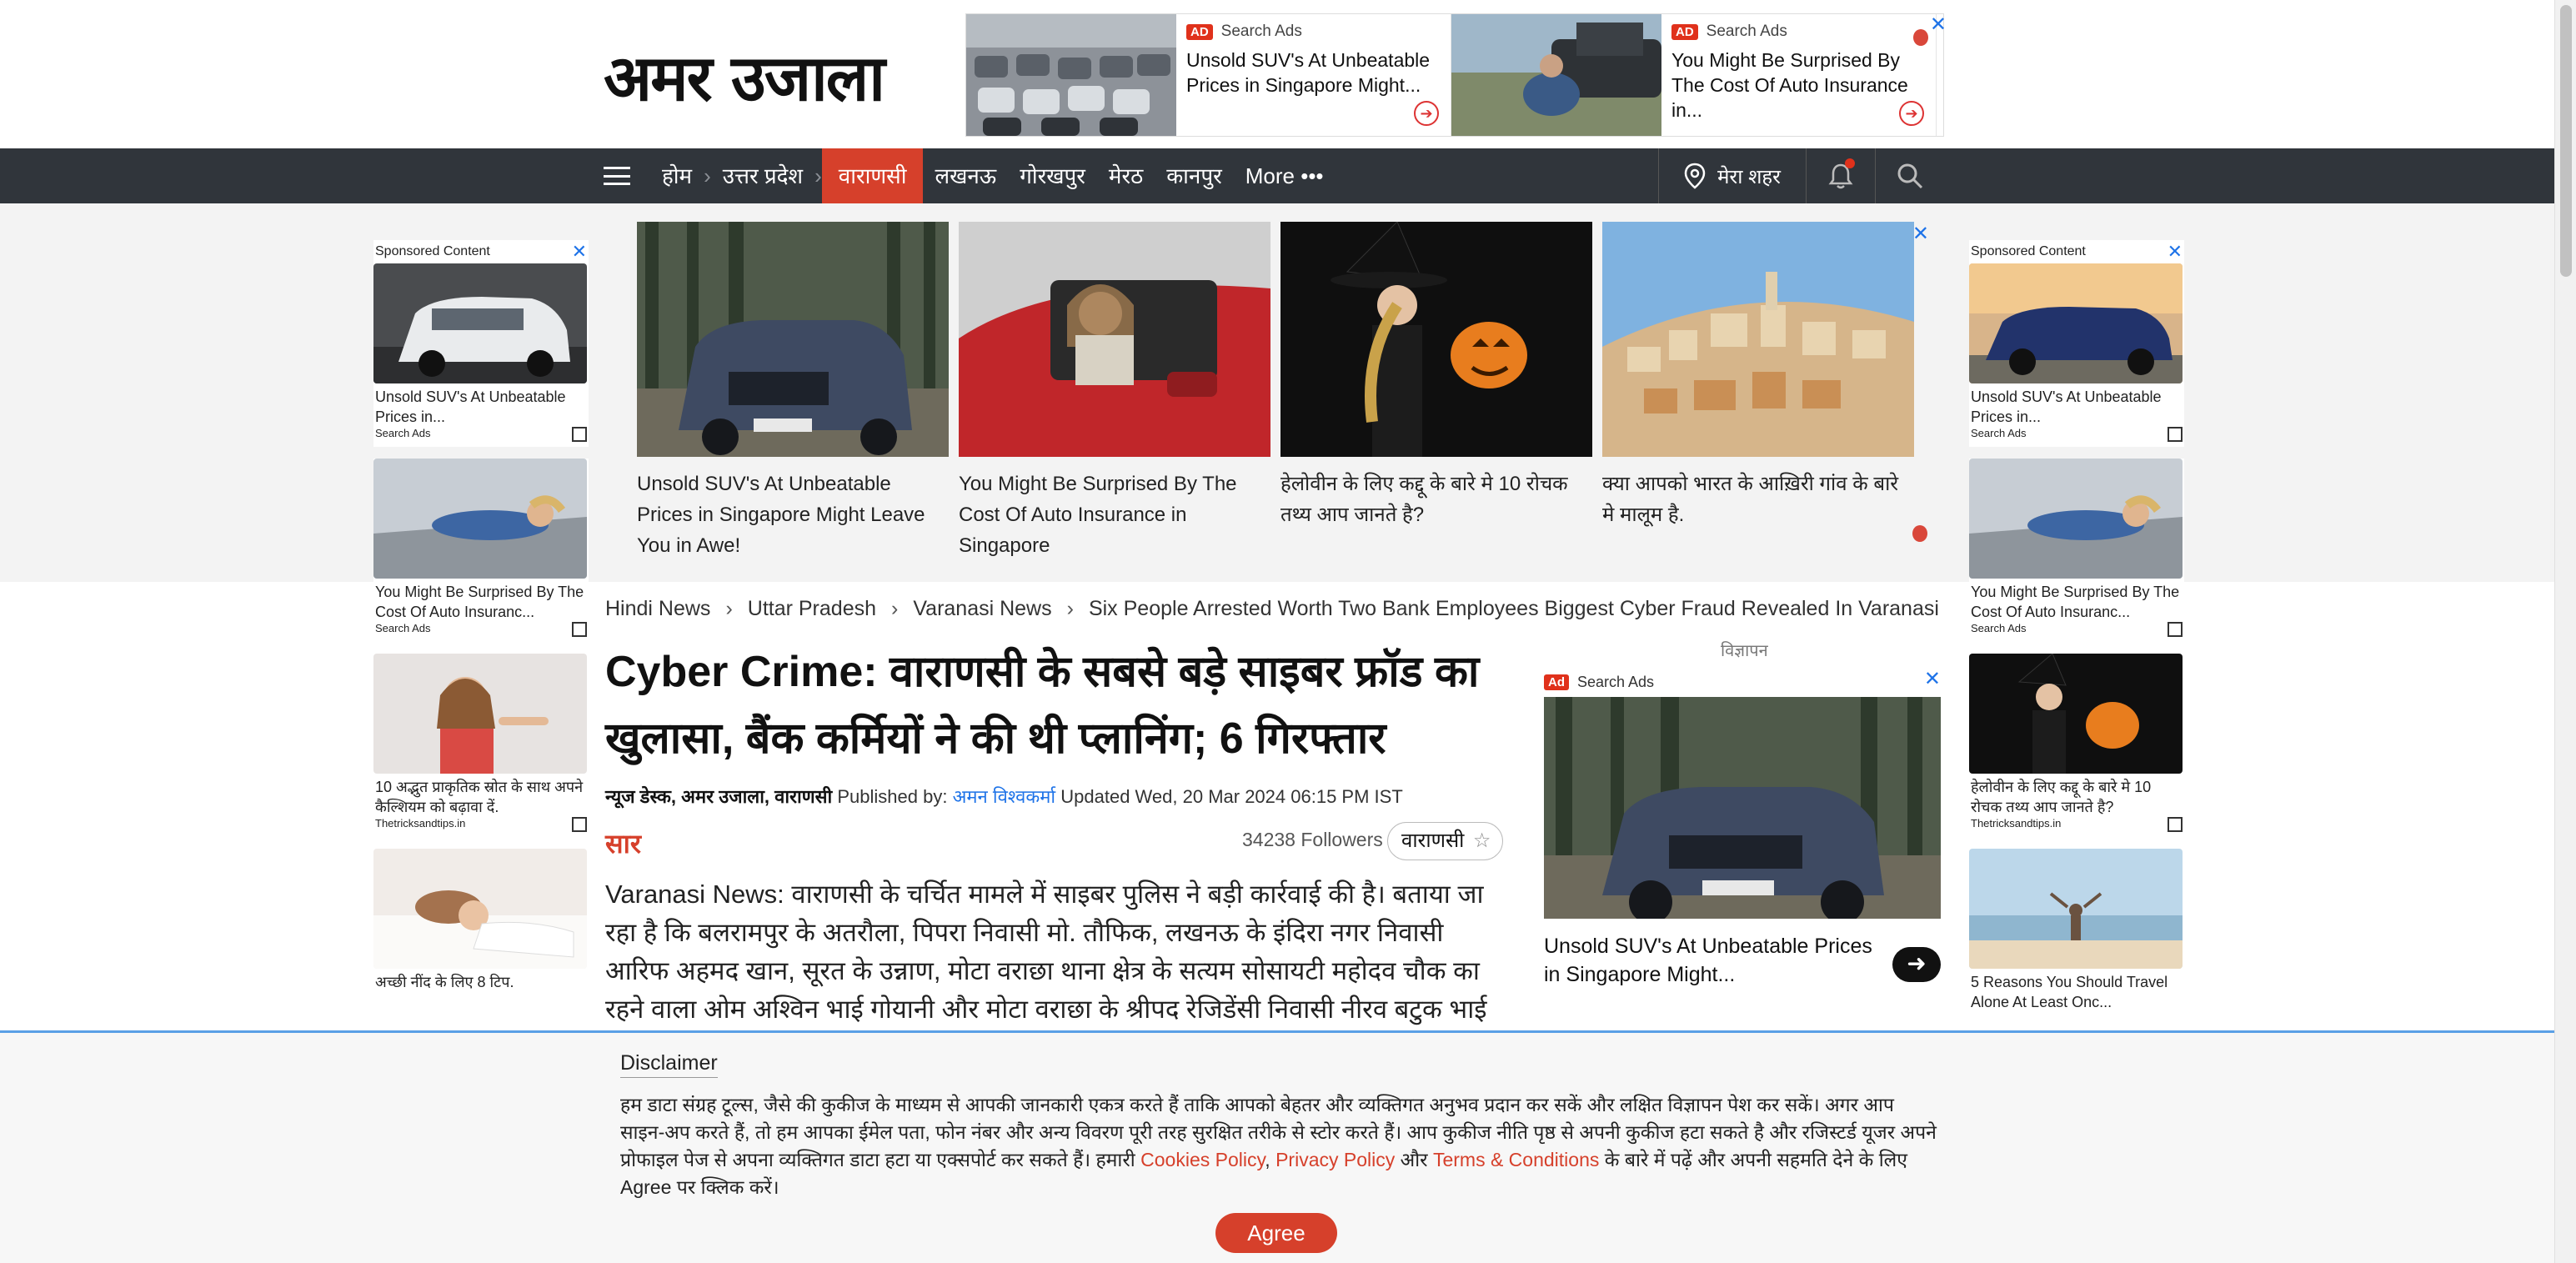  What do you see at coordinates (617, 176) in the screenshot?
I see `menu-icon` at bounding box center [617, 176].